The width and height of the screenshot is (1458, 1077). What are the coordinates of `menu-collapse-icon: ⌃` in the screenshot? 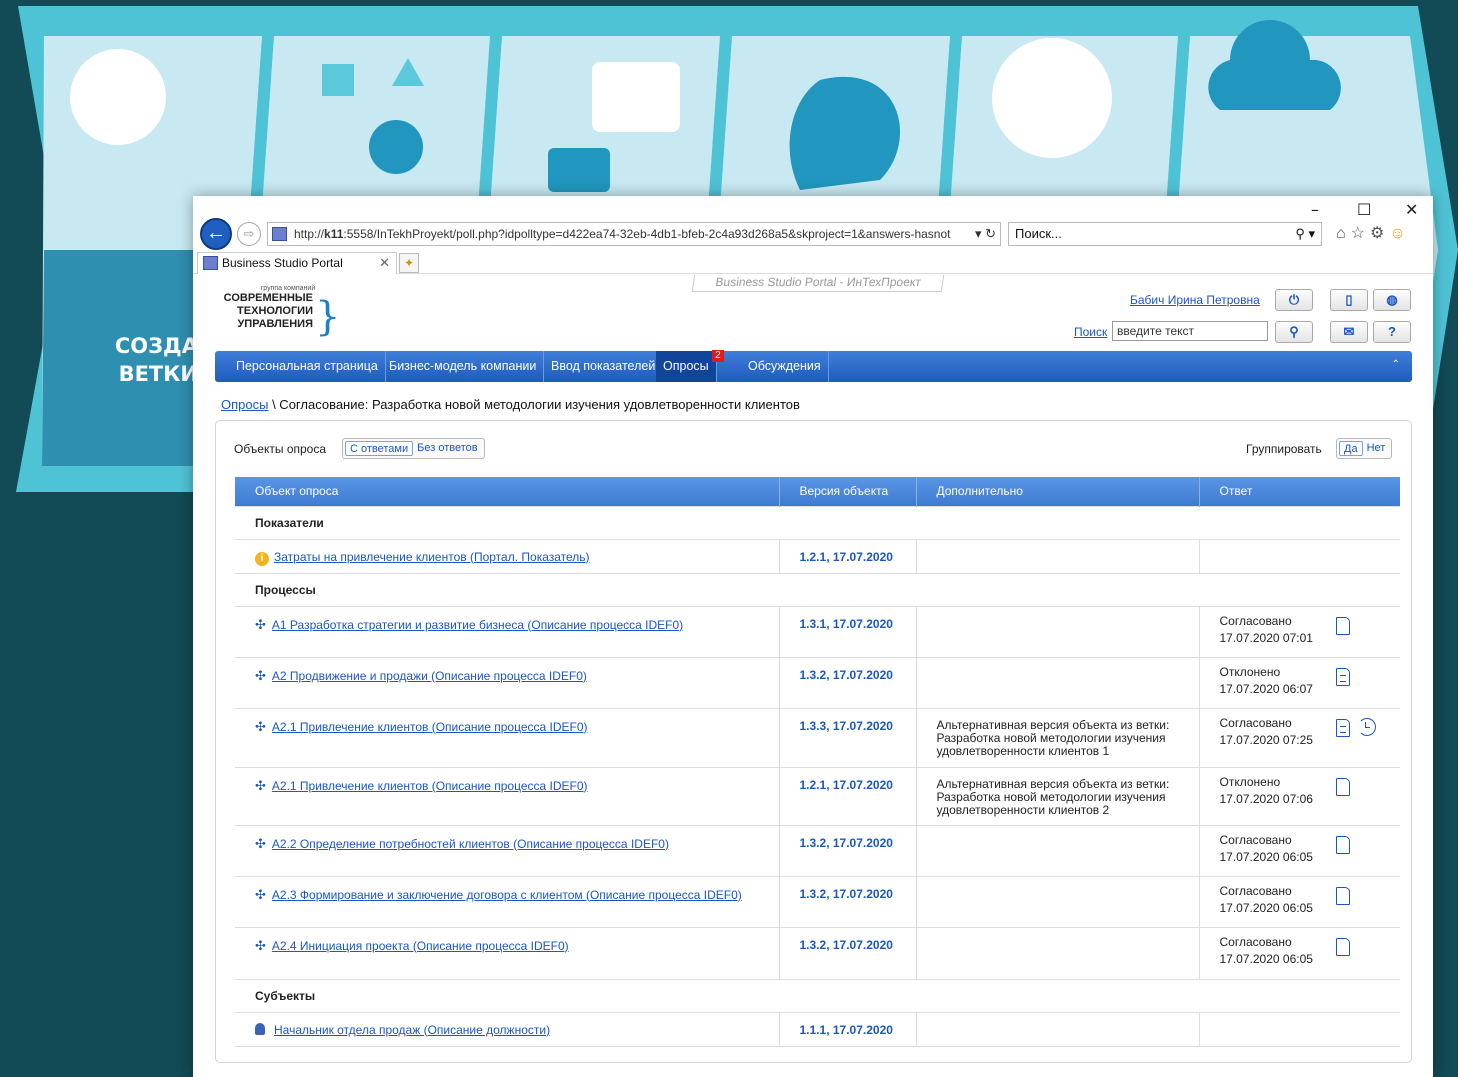 It's located at (1396, 364).